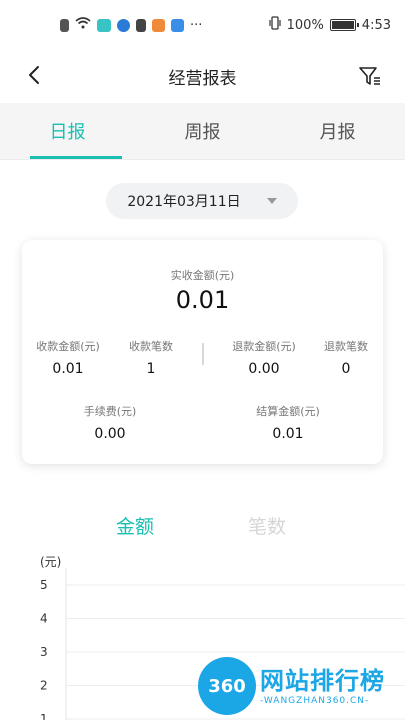 This screenshot has height=720, width=405. Describe the element at coordinates (264, 369) in the screenshot. I see `refund-amount-value: 0.00` at that location.